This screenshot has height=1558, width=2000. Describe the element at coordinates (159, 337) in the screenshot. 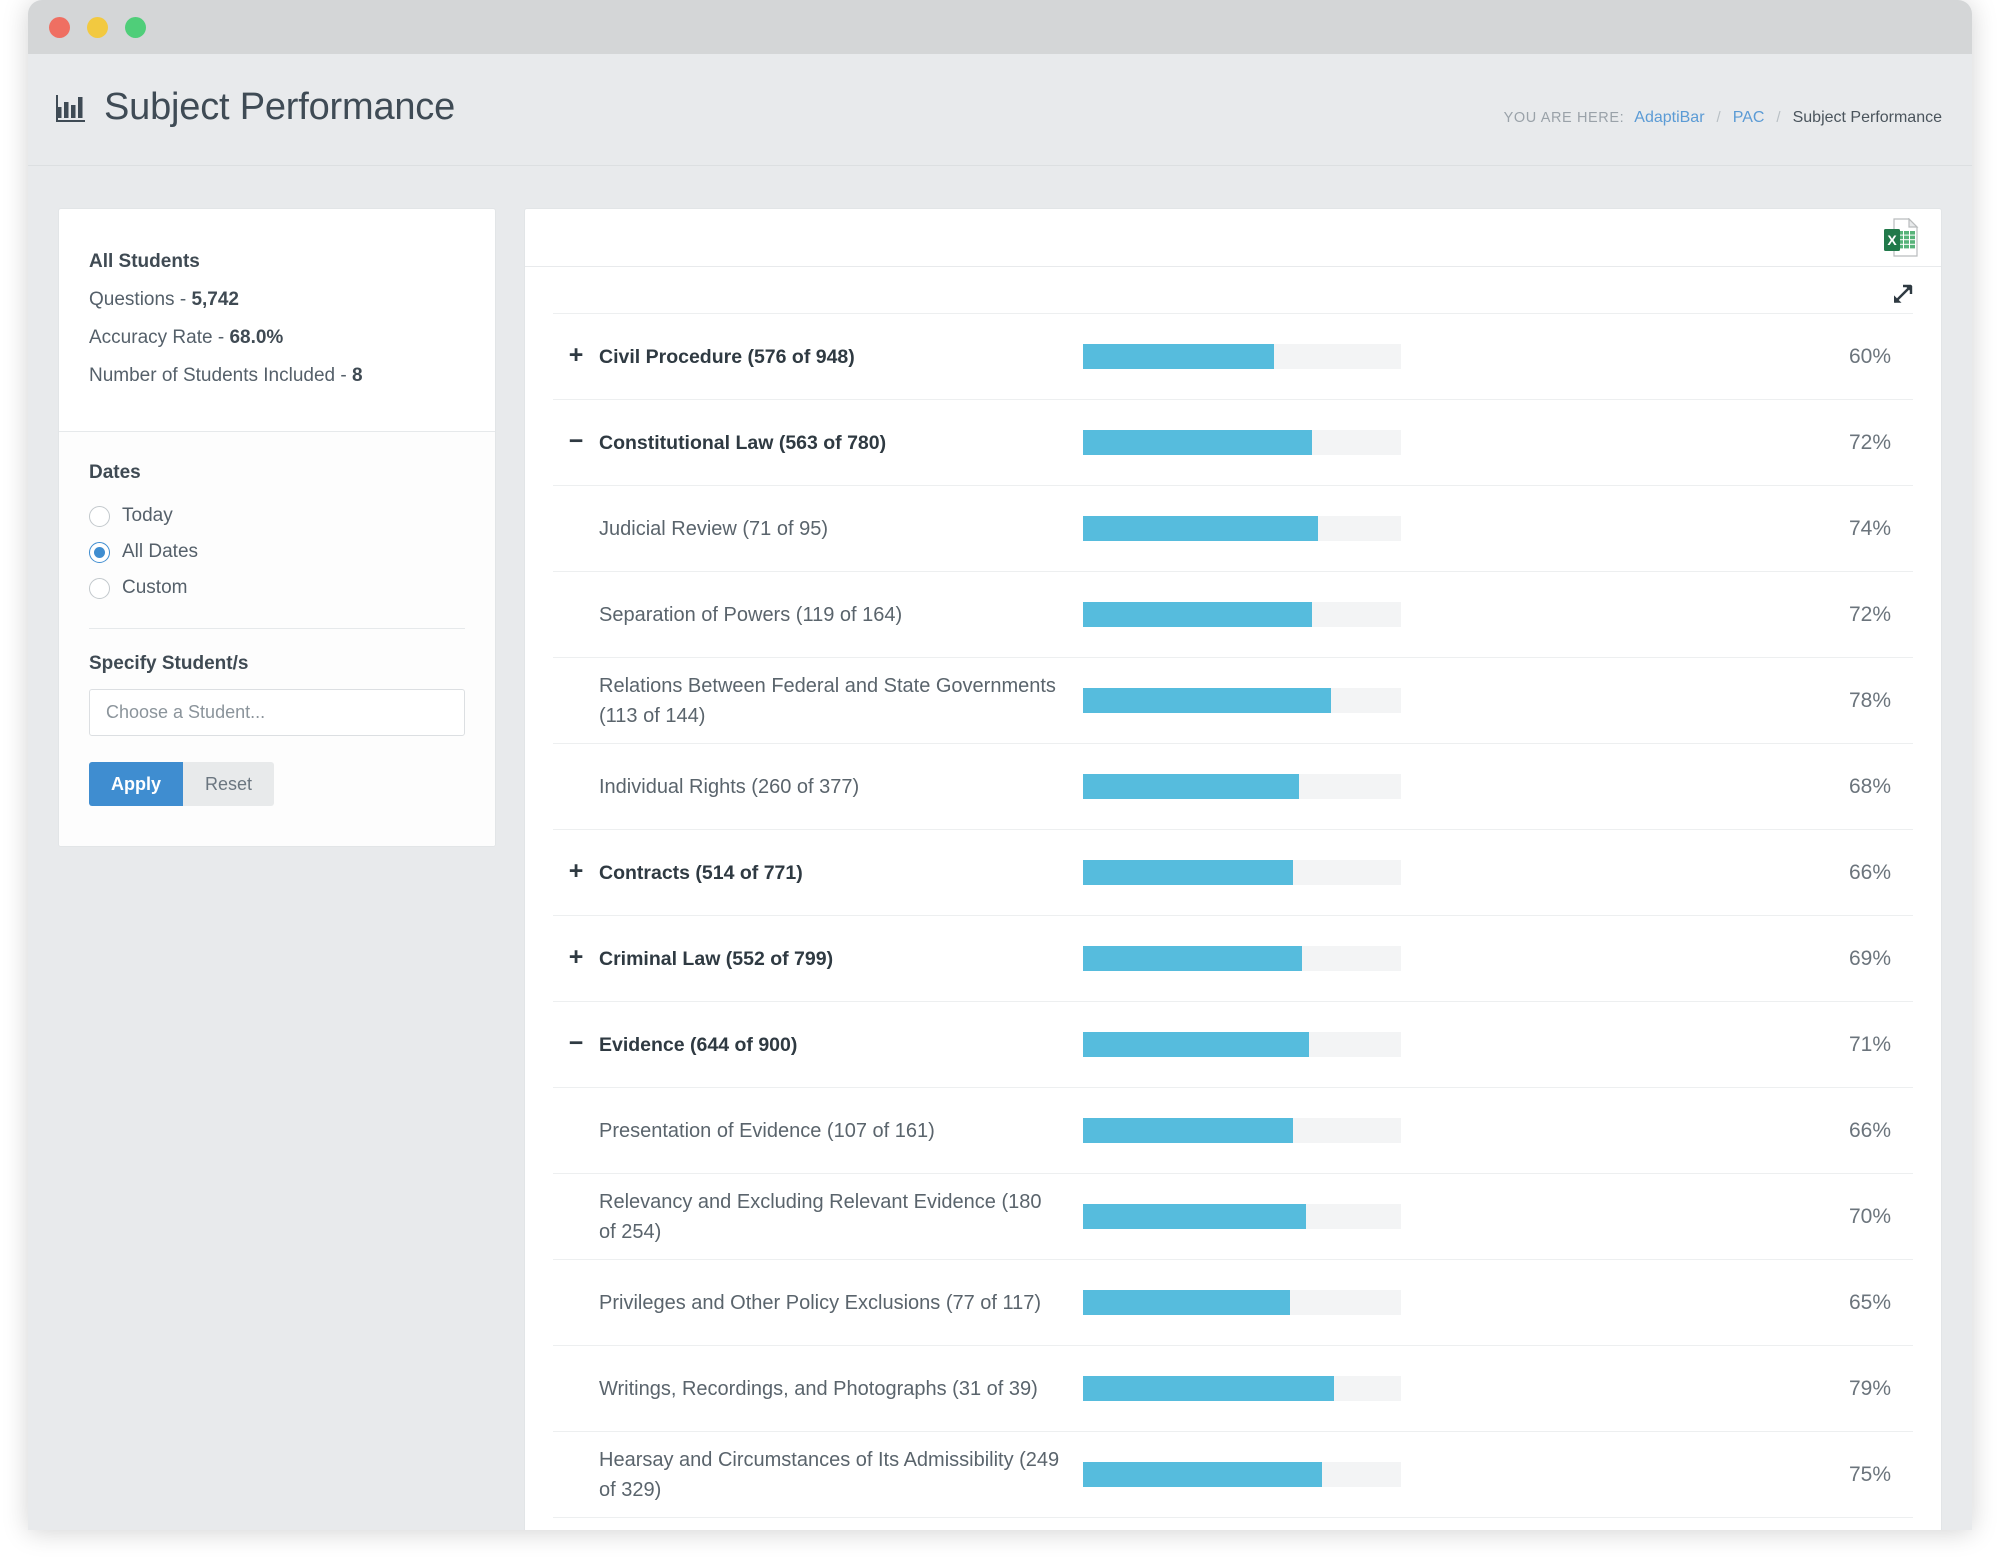

I see `summary-accuracy-label: Accuracy Rate -` at that location.